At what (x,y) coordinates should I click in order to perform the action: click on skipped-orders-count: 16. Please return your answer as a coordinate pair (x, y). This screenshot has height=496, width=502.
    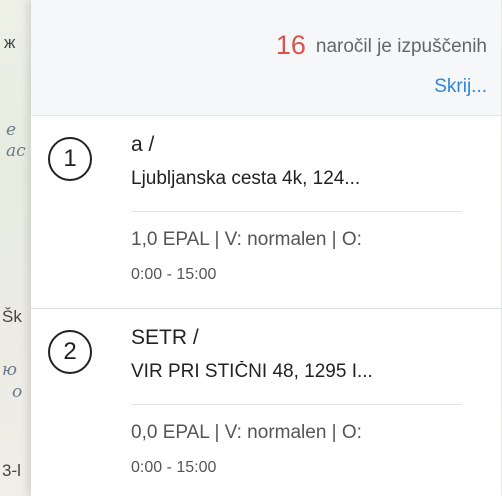
    Looking at the image, I should click on (290, 45).